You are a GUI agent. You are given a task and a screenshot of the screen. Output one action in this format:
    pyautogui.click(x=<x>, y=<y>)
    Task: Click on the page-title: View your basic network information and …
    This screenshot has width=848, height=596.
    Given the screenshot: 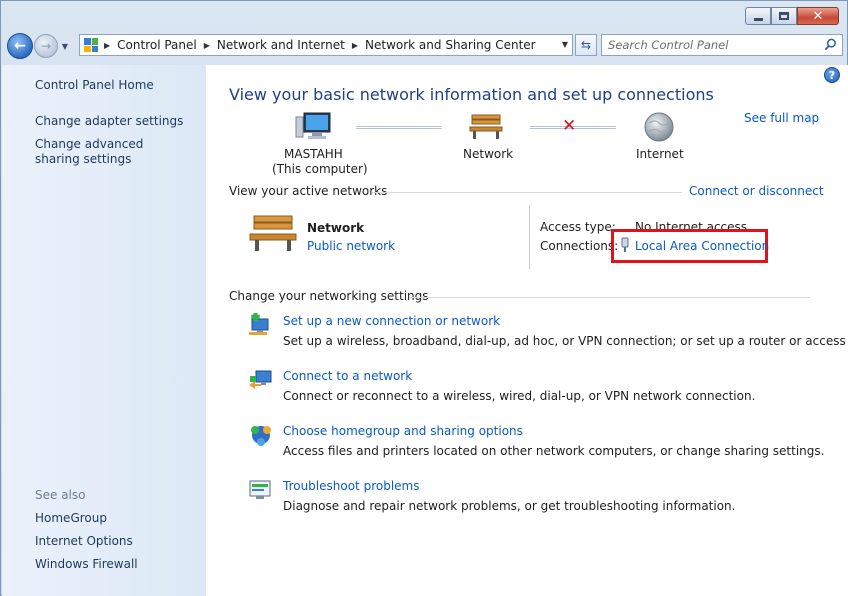 What is the action you would take?
    pyautogui.click(x=471, y=94)
    